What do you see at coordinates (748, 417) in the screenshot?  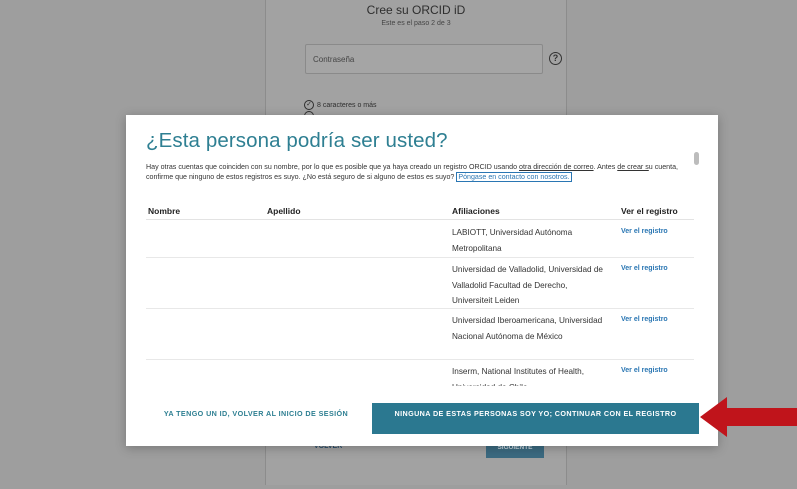 I see `red-arrow-annotation-icon` at bounding box center [748, 417].